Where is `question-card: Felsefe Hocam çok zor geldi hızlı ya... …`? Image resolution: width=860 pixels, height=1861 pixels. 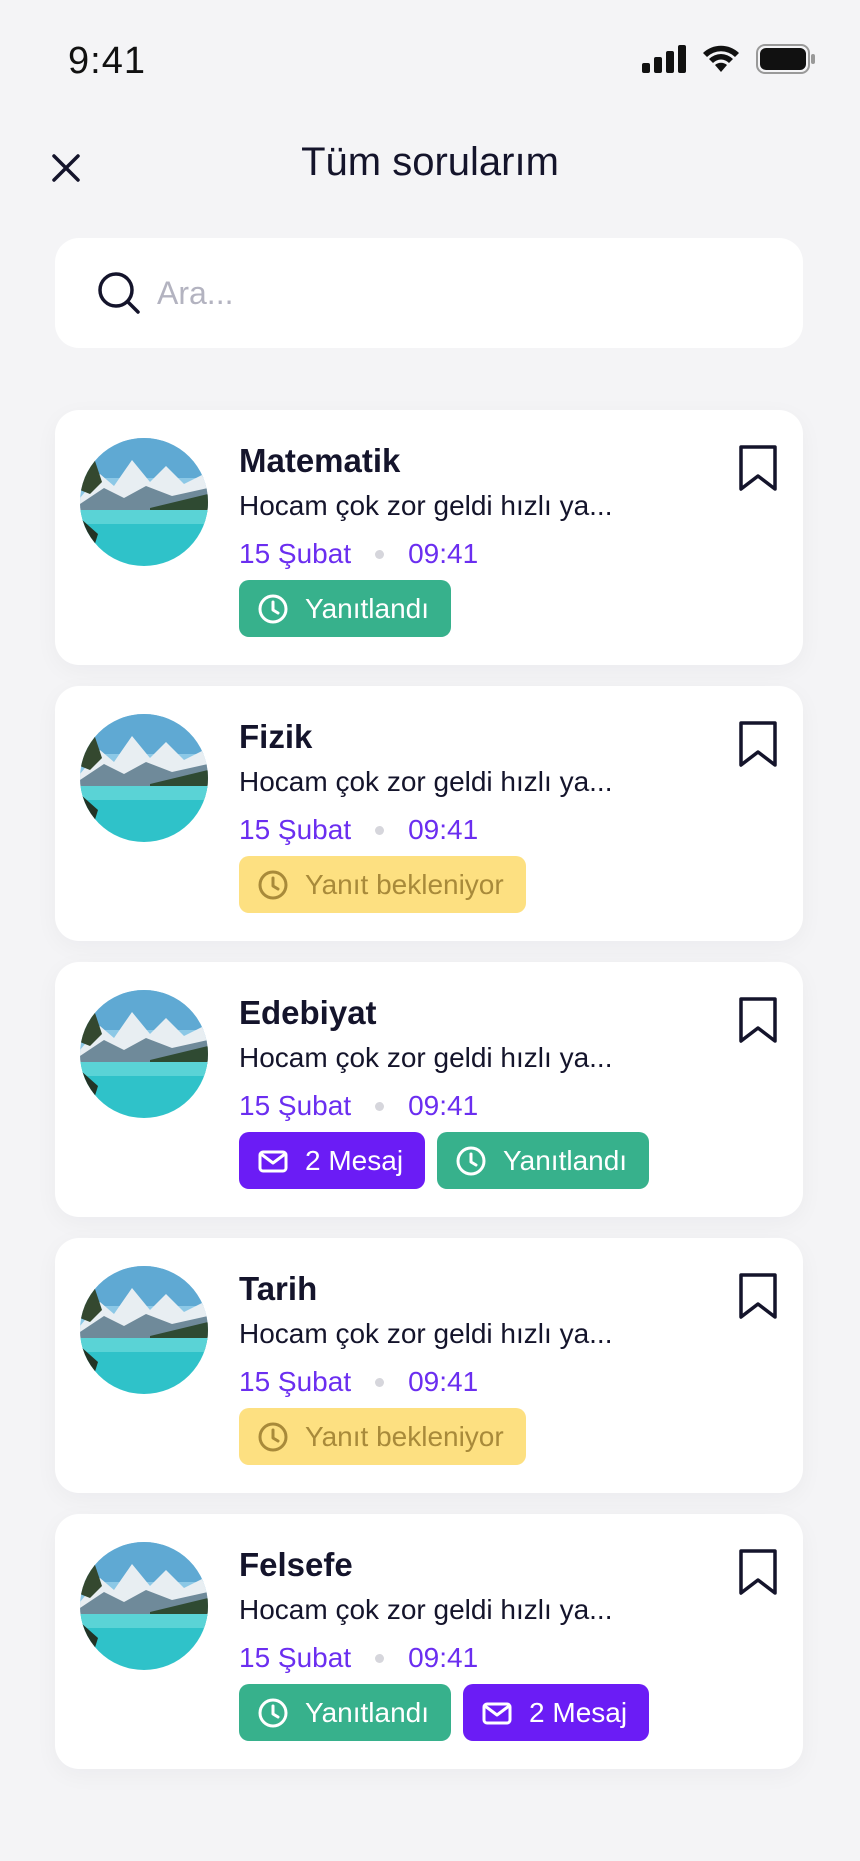
question-card: Felsefe Hocam çok zor geldi hızlı ya... … is located at coordinates (429, 1641).